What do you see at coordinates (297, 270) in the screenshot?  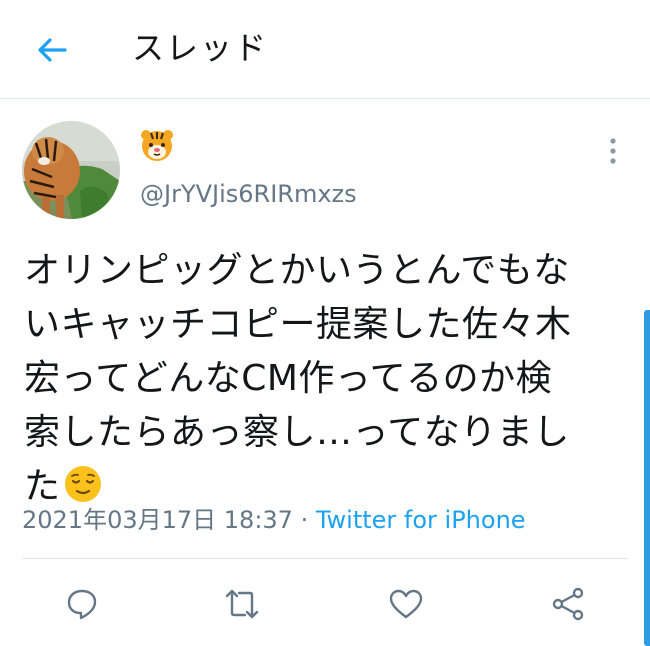 I see `tweet-text-line: オリンピッグとかいうとんでもな` at bounding box center [297, 270].